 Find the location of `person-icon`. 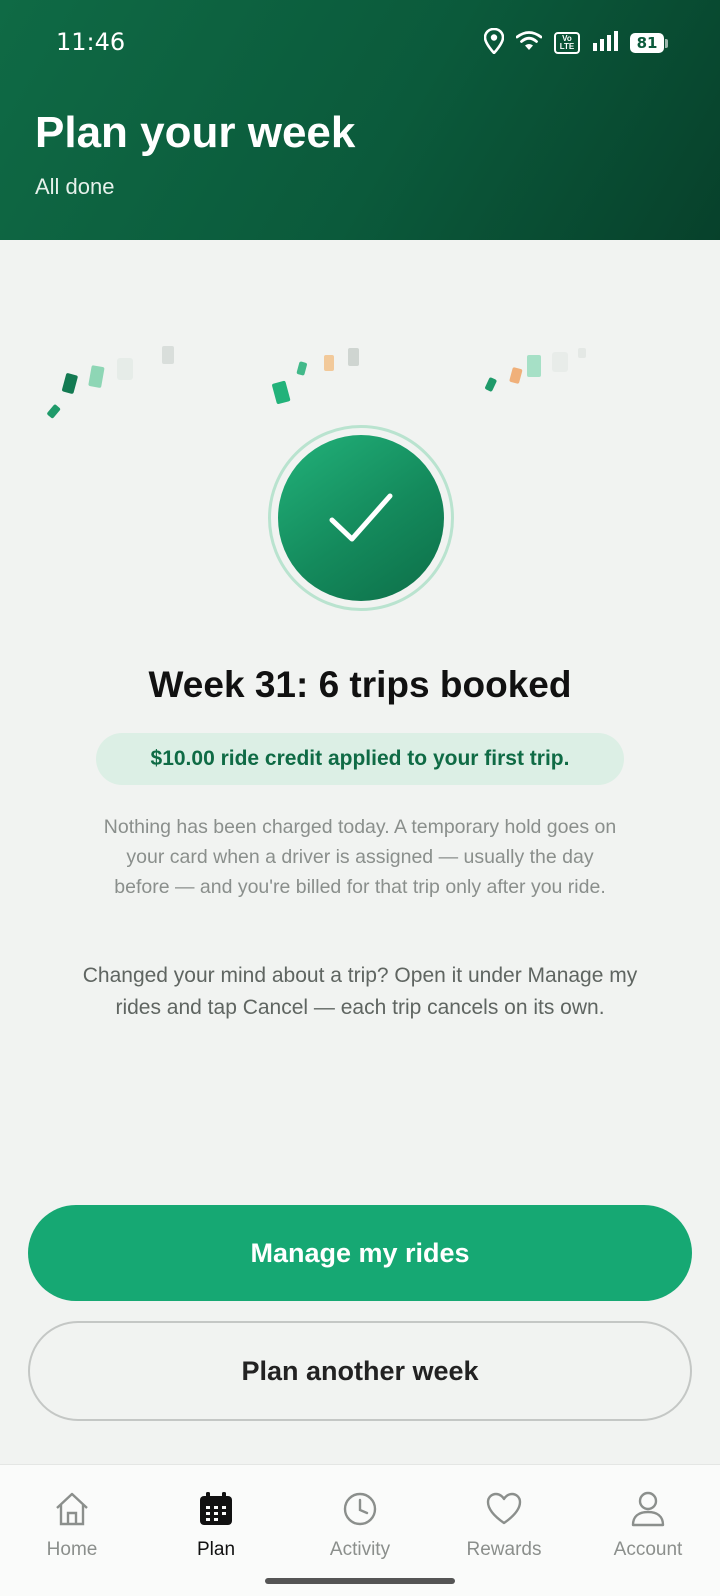

person-icon is located at coordinates (648, 1509).